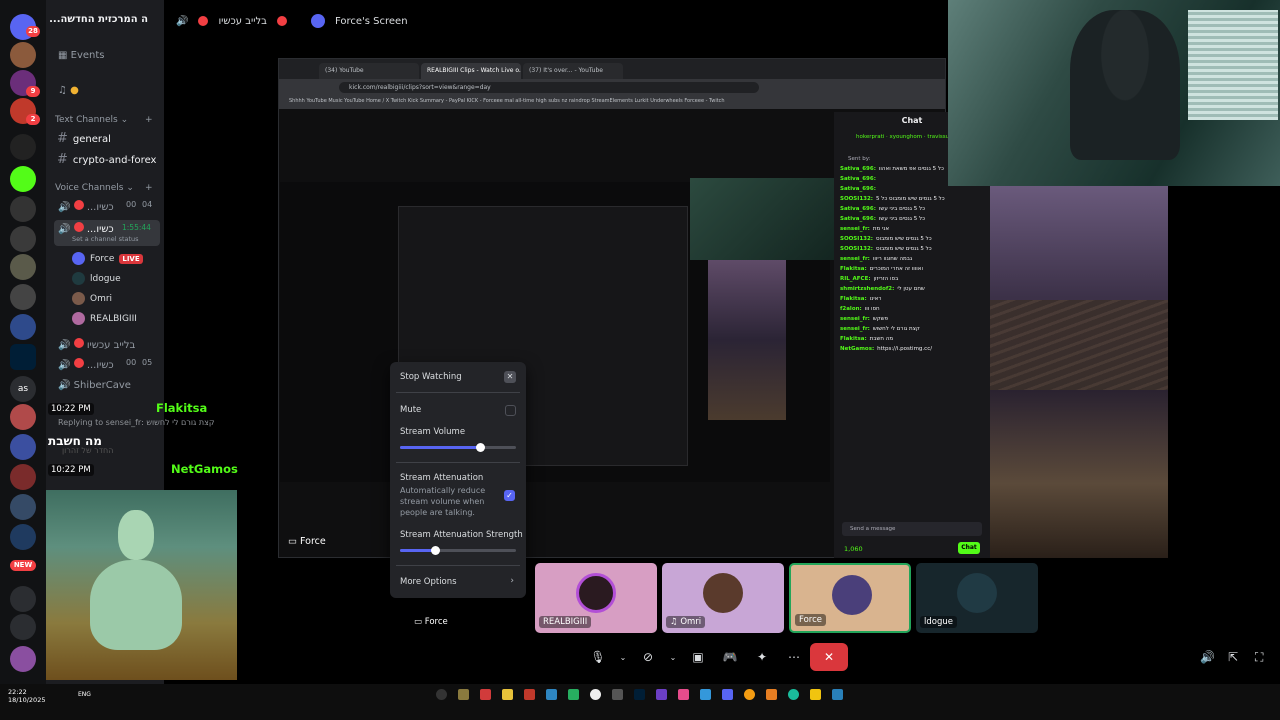  What do you see at coordinates (467, 598) in the screenshot?
I see `participant-tile: ▭ Force` at bounding box center [467, 598].